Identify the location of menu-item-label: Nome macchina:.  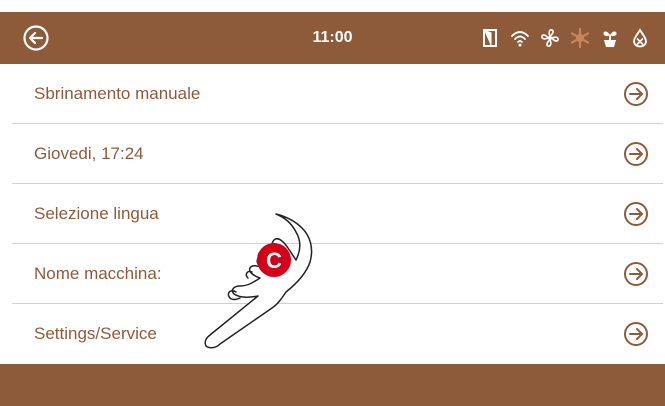
(98, 273).